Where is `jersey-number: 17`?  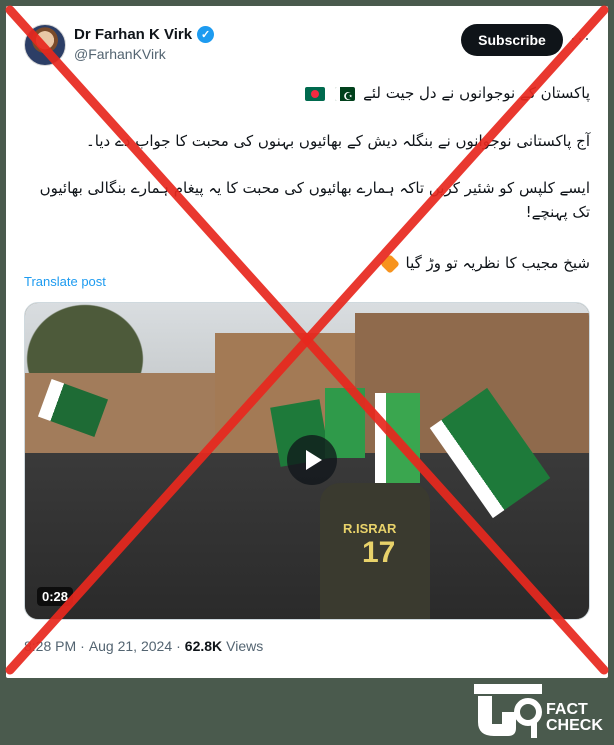
jersey-number: 17 is located at coordinates (379, 552).